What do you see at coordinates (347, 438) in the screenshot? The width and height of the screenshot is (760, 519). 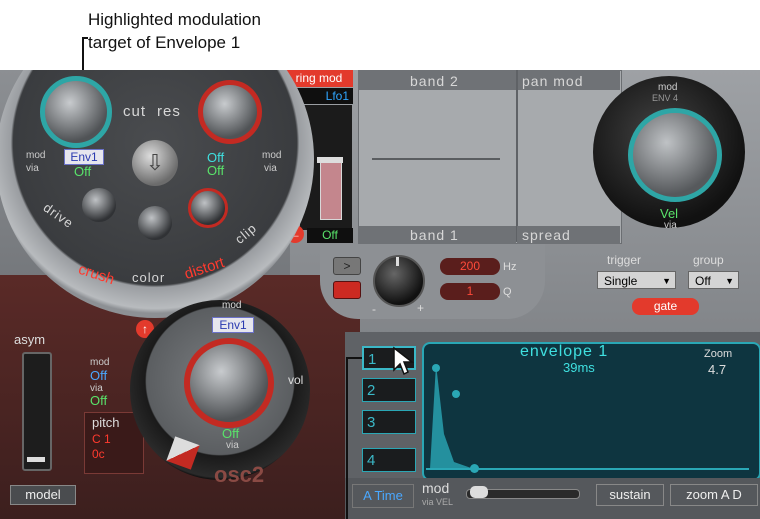 I see `slot-leader-v` at bounding box center [347, 438].